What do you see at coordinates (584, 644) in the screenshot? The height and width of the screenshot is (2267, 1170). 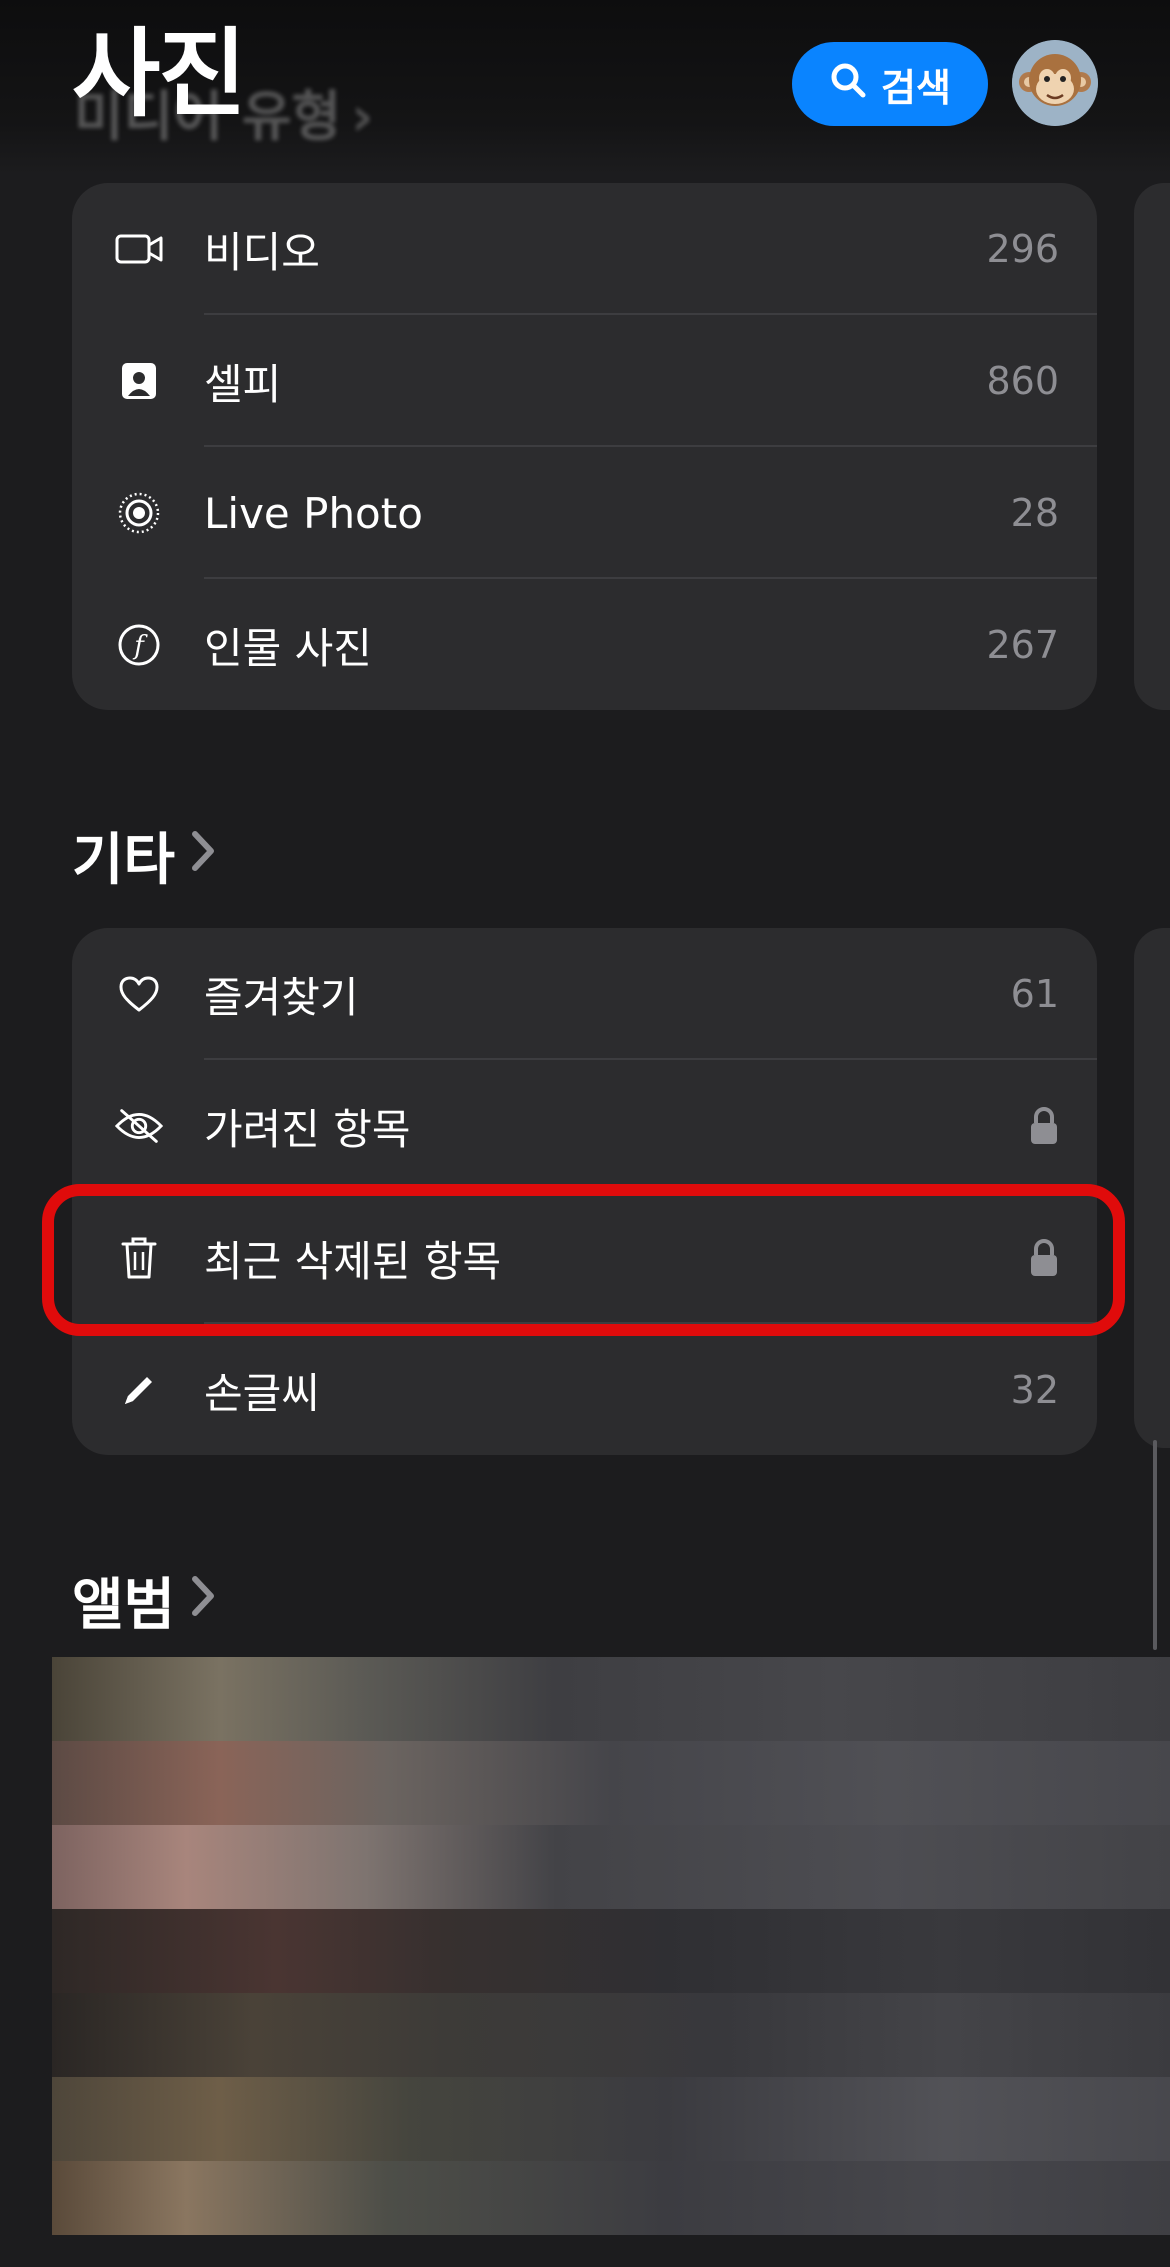 I see `list-item-portrait: f 인물 사진 267` at bounding box center [584, 644].